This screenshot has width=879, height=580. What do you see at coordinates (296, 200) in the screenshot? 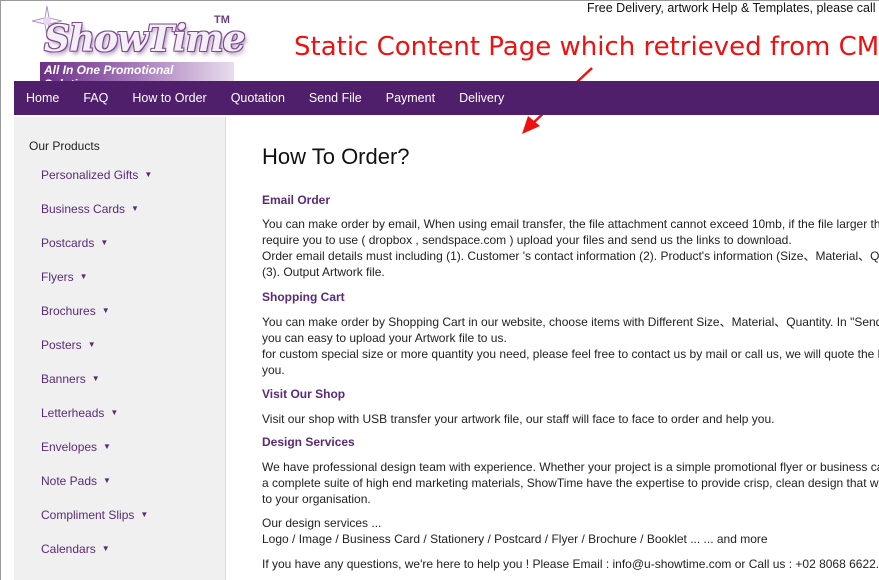
I see `section-heading-email-order: Email Order` at bounding box center [296, 200].